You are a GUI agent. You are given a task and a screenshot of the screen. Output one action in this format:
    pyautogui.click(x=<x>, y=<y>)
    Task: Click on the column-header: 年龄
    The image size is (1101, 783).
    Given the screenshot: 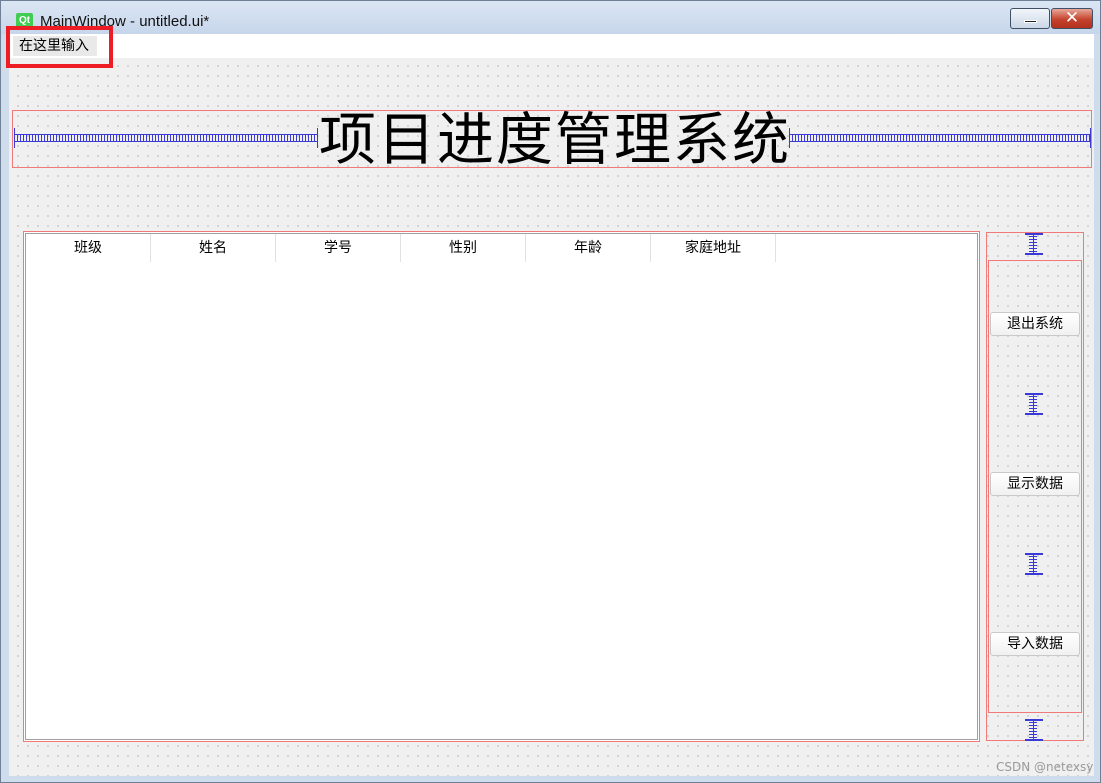 What is the action you would take?
    pyautogui.click(x=588, y=248)
    